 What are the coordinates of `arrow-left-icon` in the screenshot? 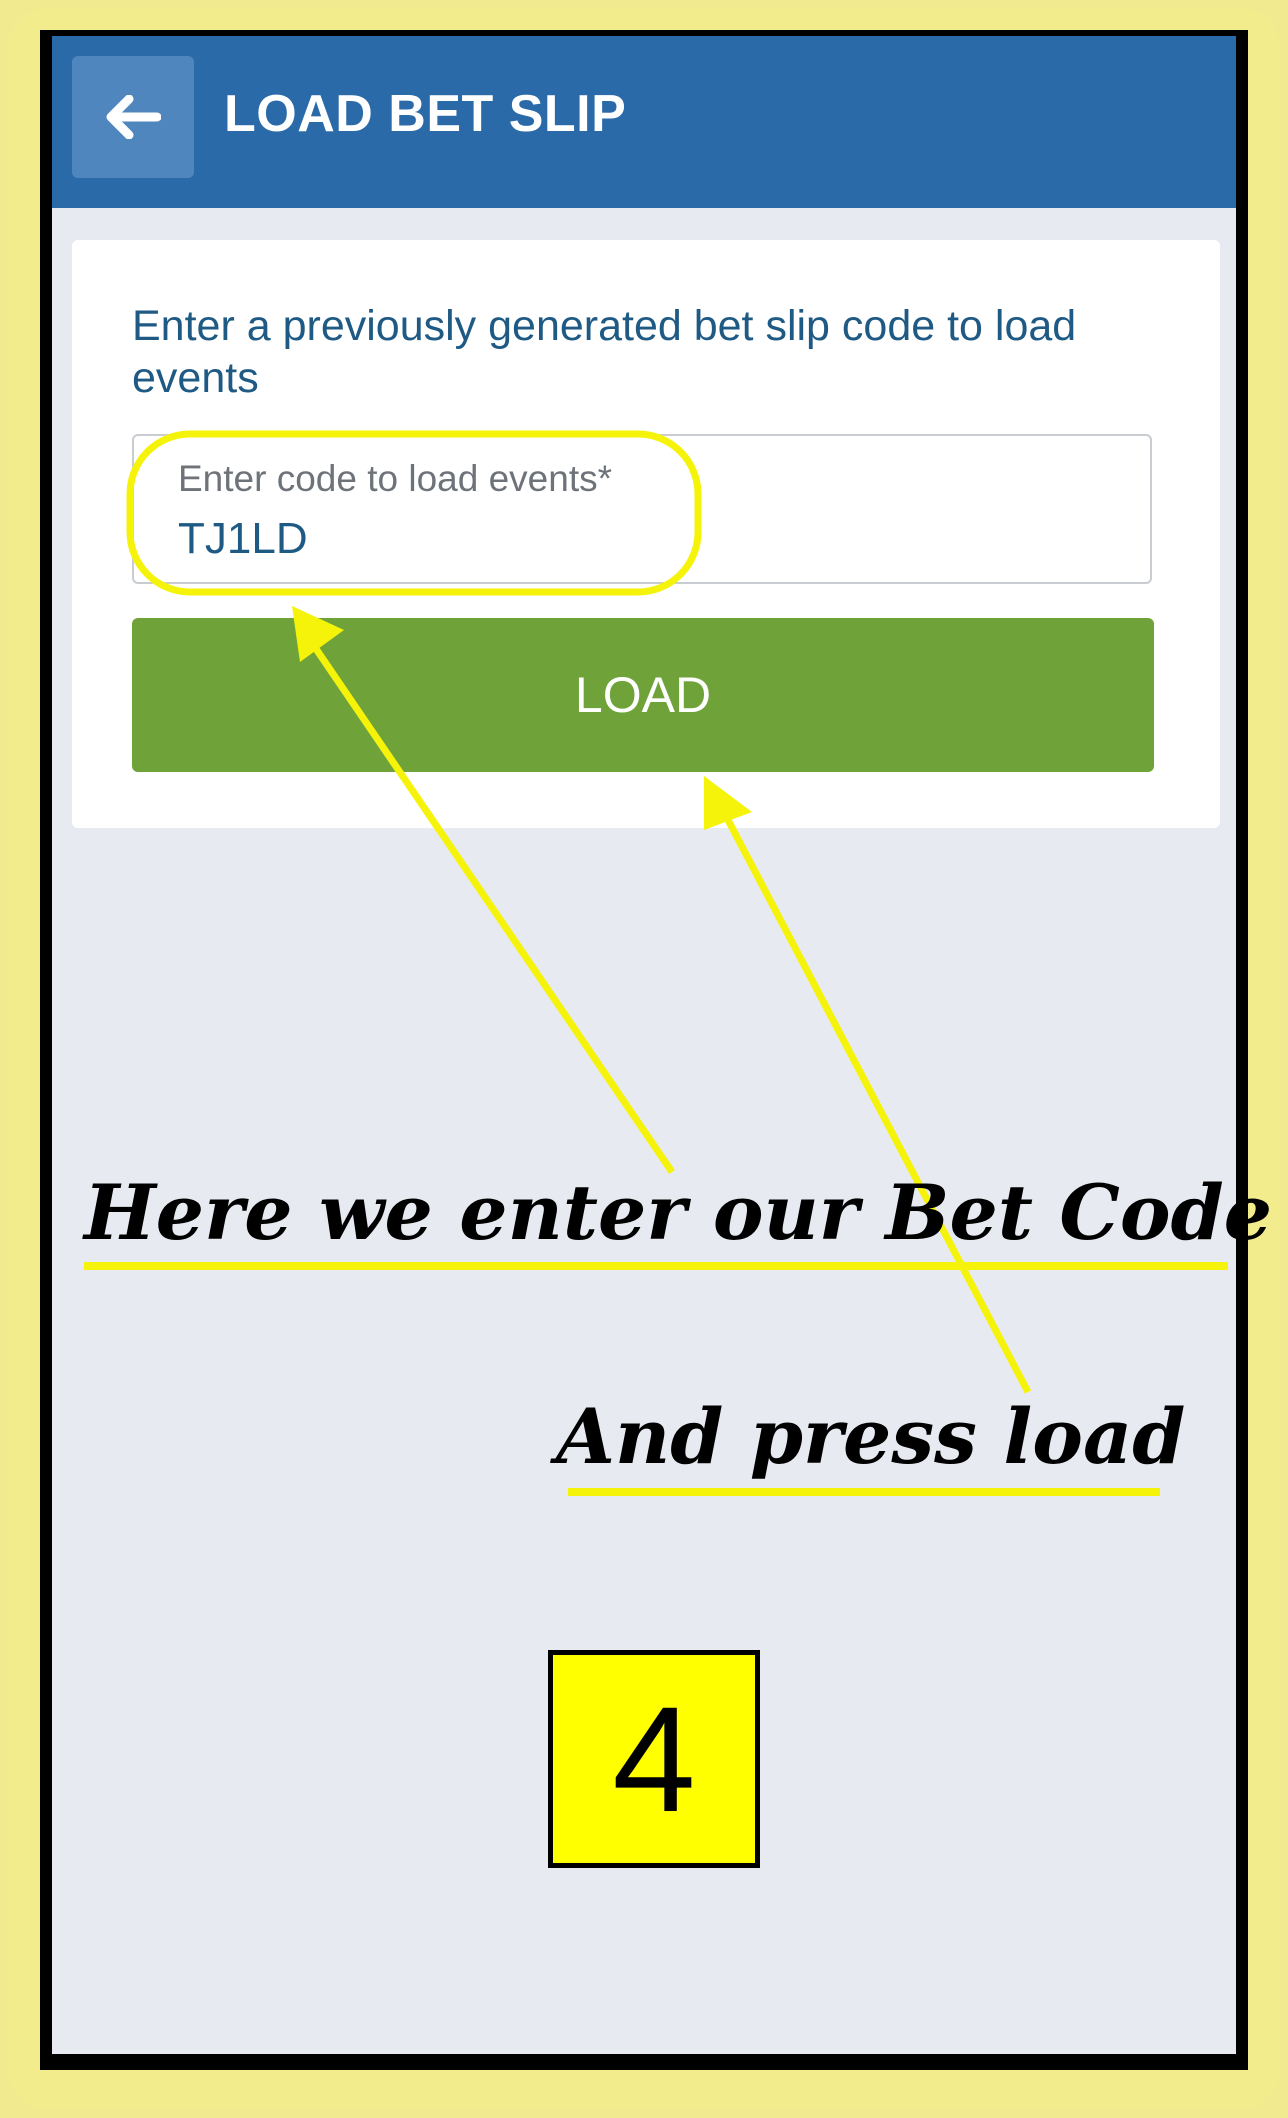 It's located at (133, 117).